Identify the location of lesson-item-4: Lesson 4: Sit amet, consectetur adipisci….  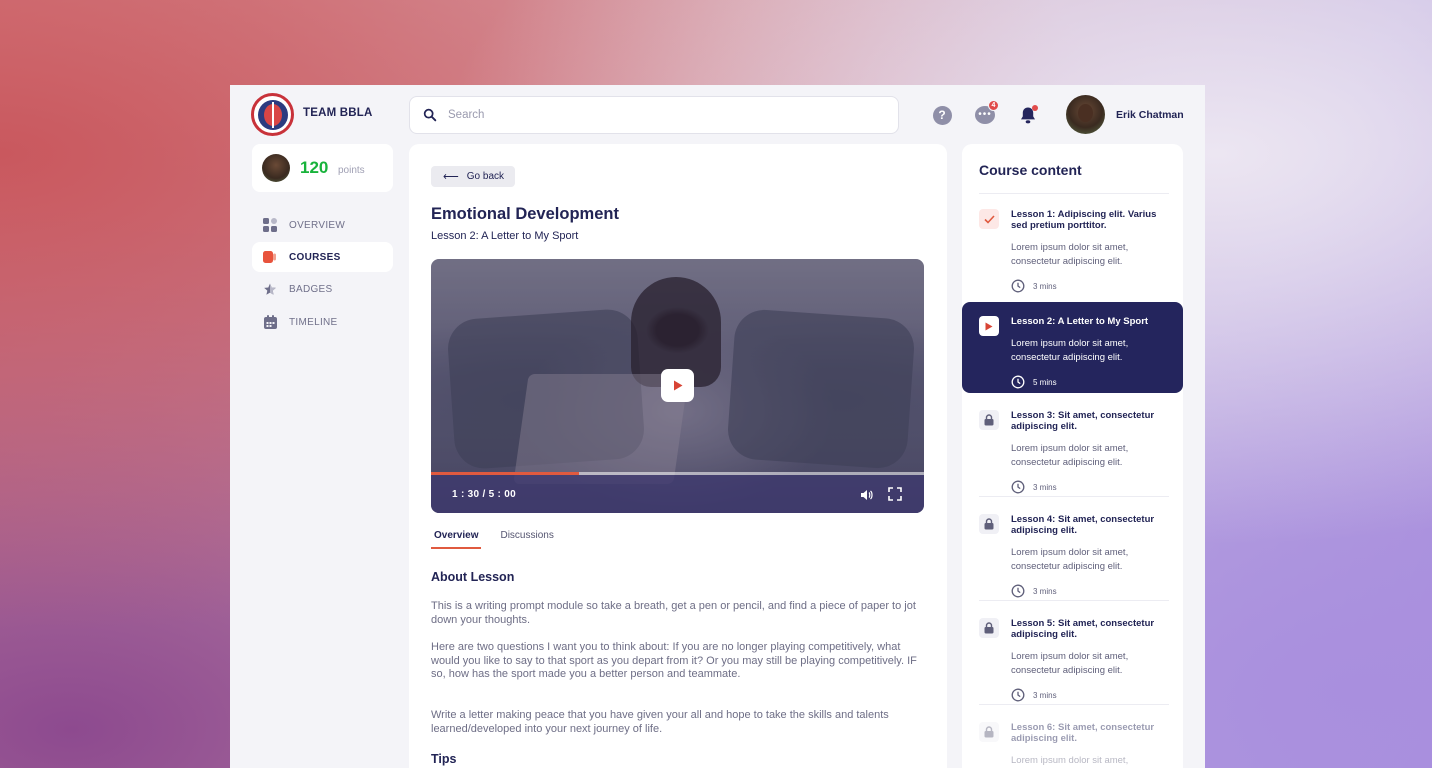
(1072, 550).